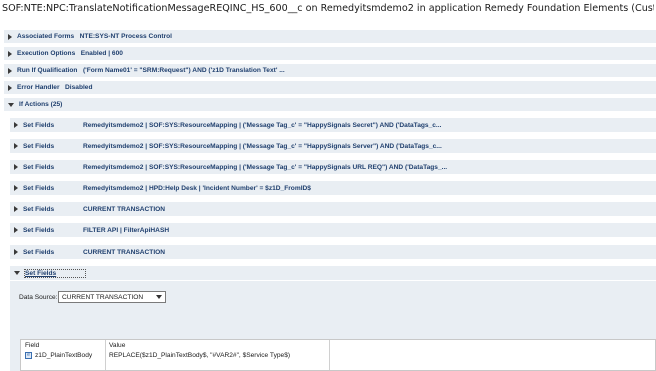  What do you see at coordinates (126, 230) in the screenshot?
I see `action-value: FILTER API | FilterApiHASH` at bounding box center [126, 230].